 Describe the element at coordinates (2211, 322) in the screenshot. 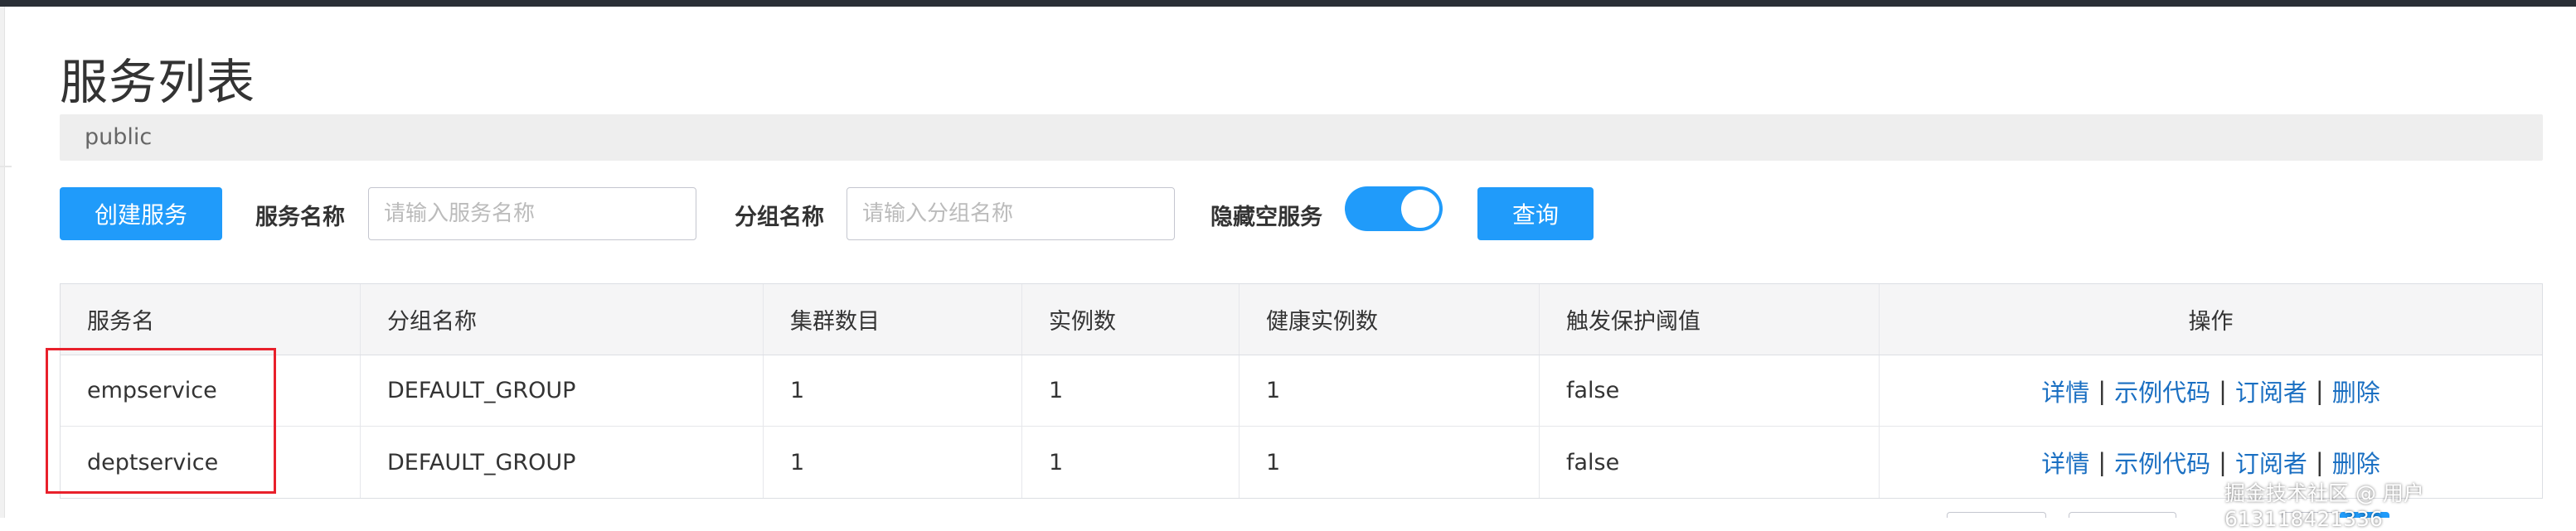

I see `column-header-actions: 操作` at that location.